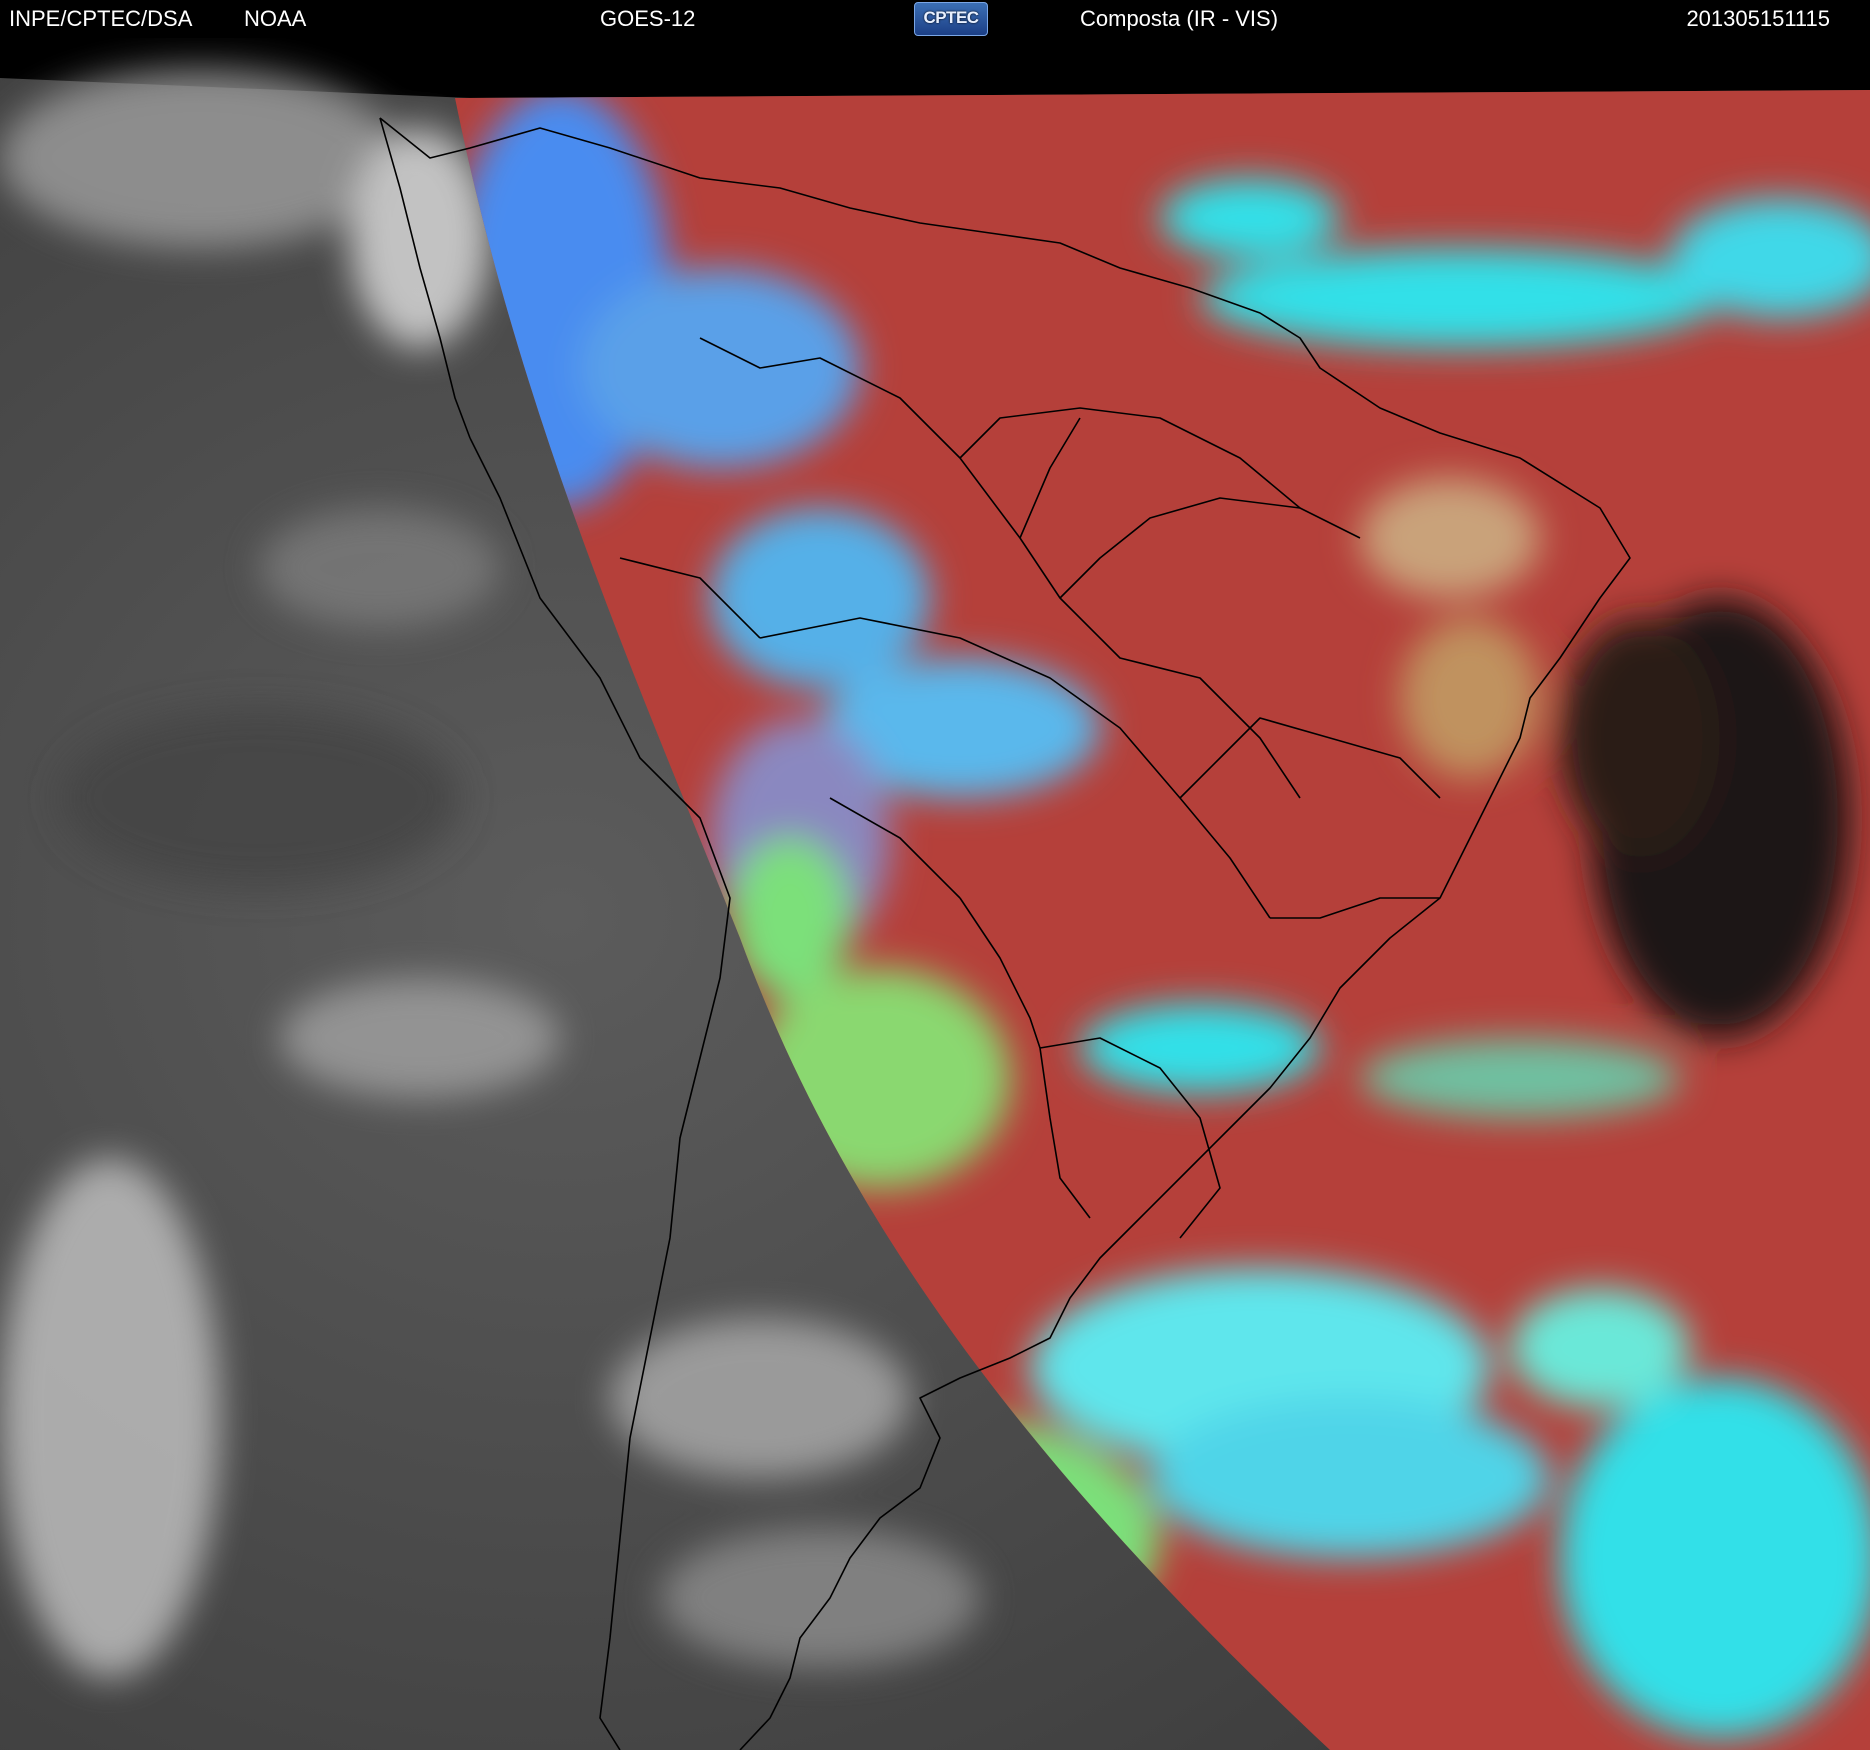 The image size is (1870, 1750). I want to click on logo-text: CPTEC, so click(951, 17).